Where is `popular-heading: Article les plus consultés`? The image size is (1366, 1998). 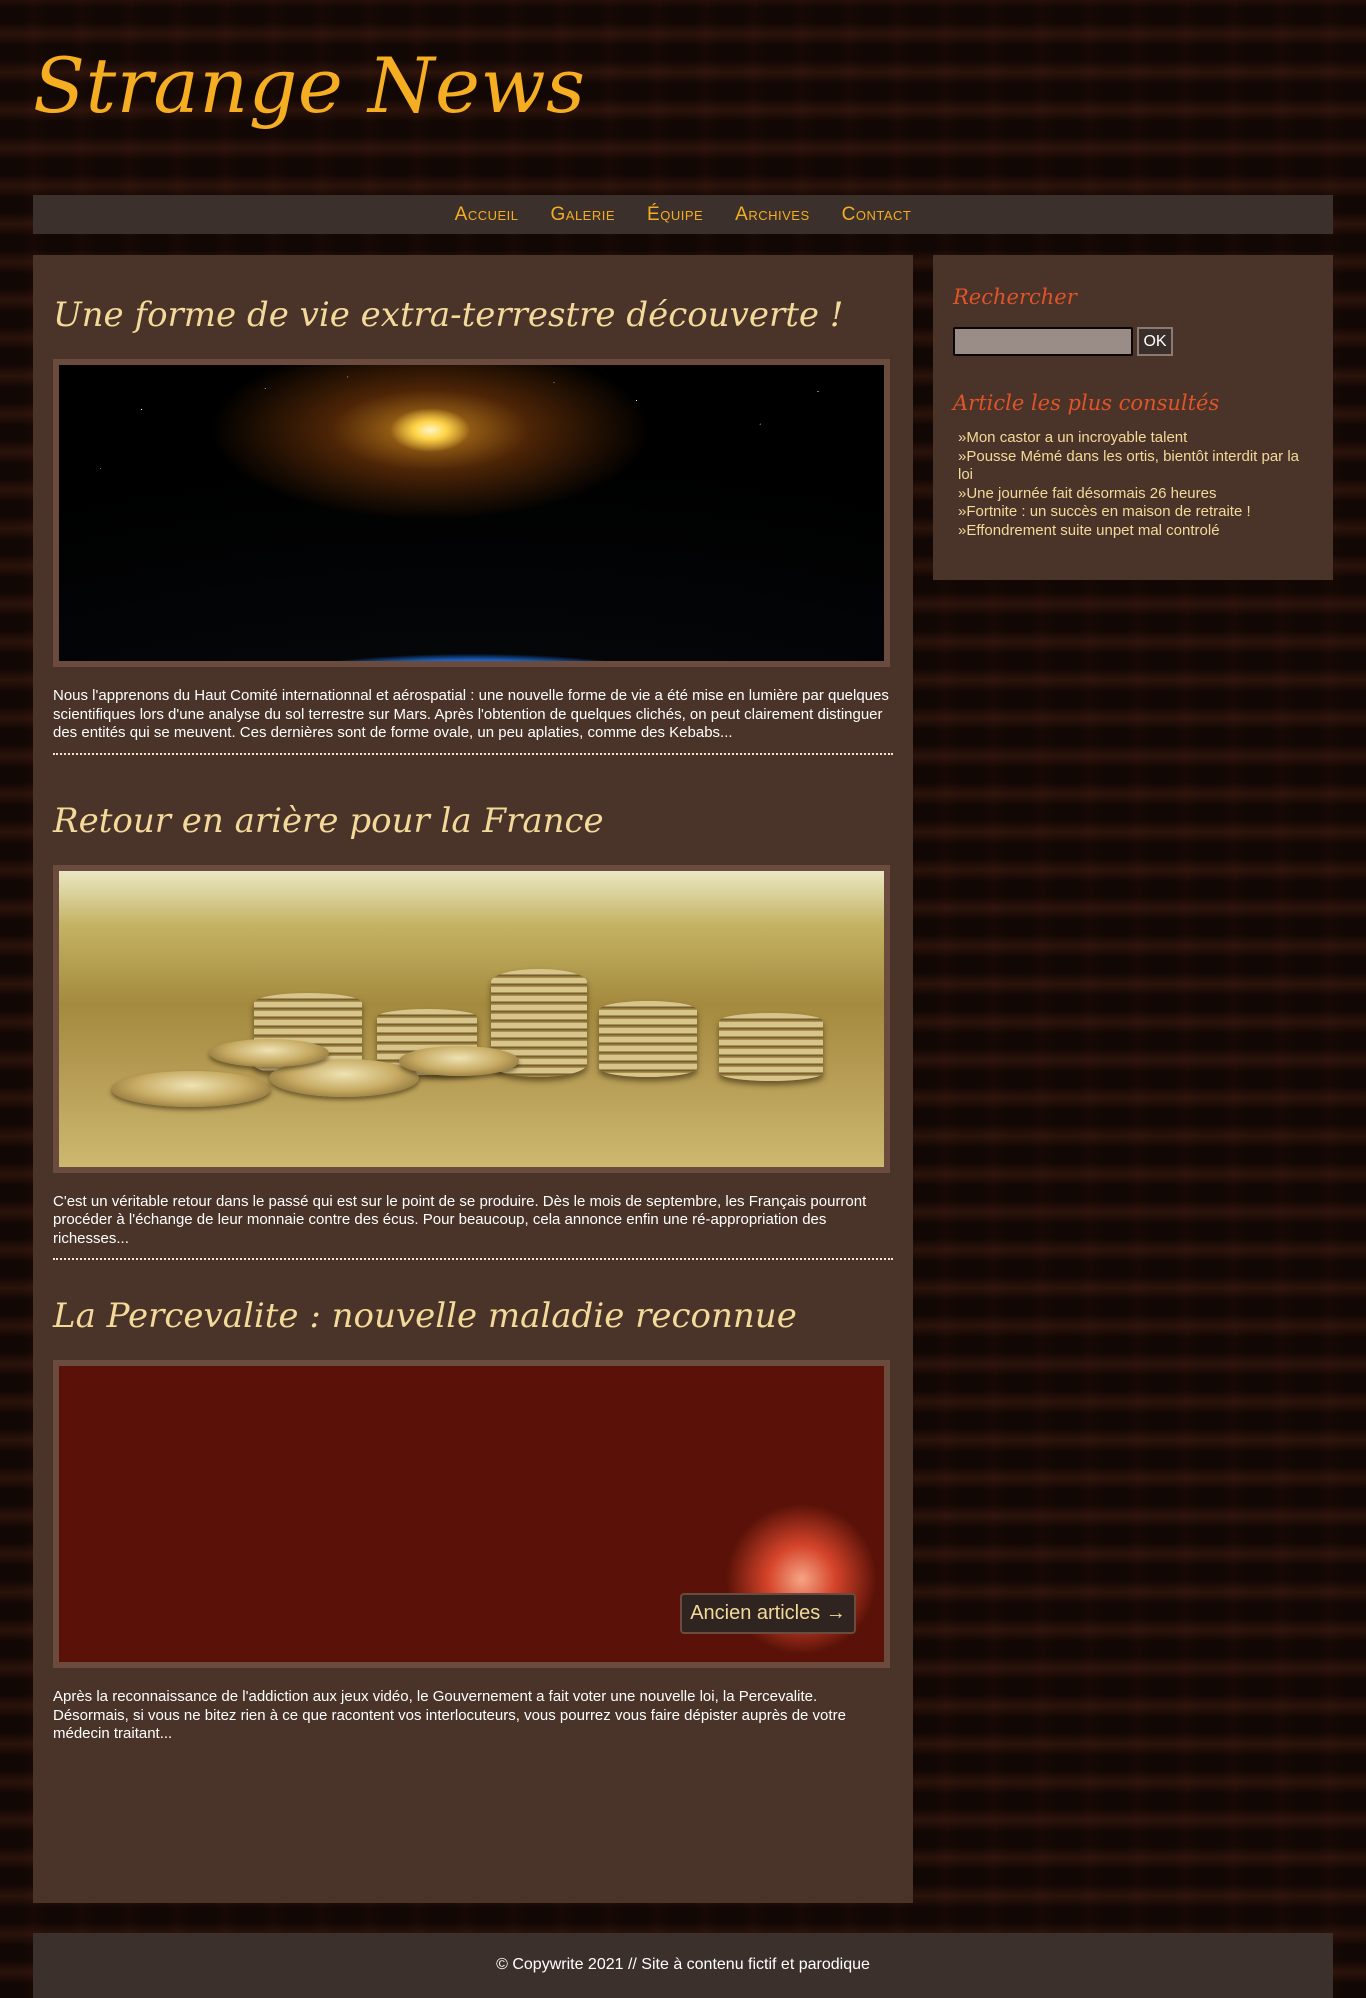
popular-heading: Article les plus consultés is located at coordinates (1086, 403).